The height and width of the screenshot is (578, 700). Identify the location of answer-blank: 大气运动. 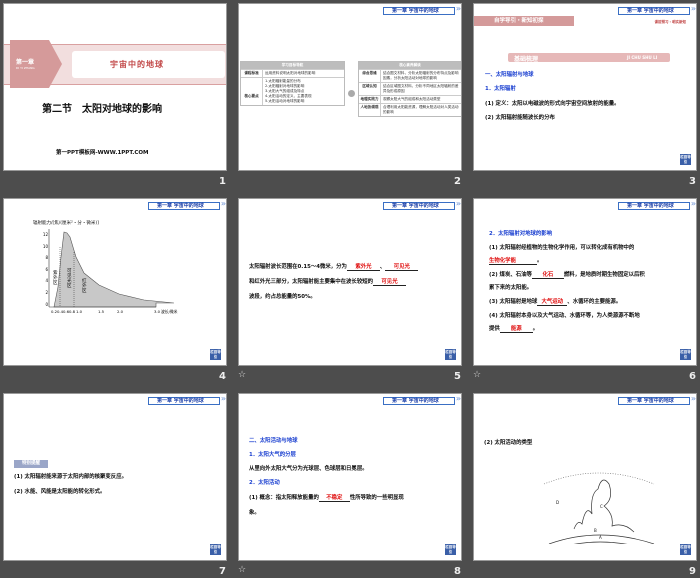
(552, 301).